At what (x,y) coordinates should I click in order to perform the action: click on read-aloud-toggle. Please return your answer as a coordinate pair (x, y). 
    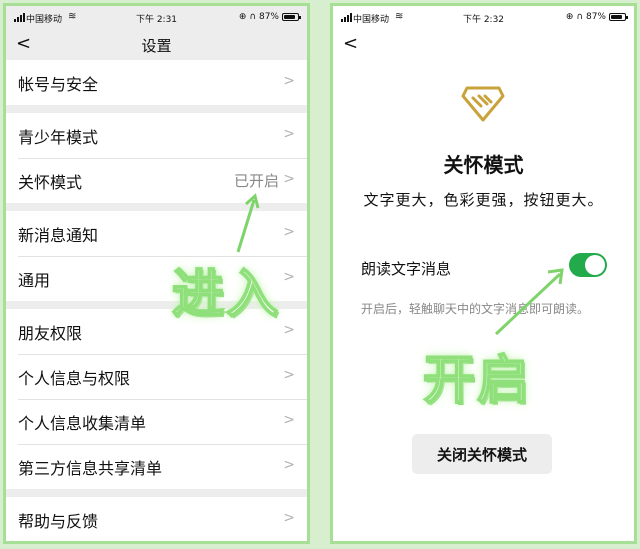
    Looking at the image, I should click on (588, 265).